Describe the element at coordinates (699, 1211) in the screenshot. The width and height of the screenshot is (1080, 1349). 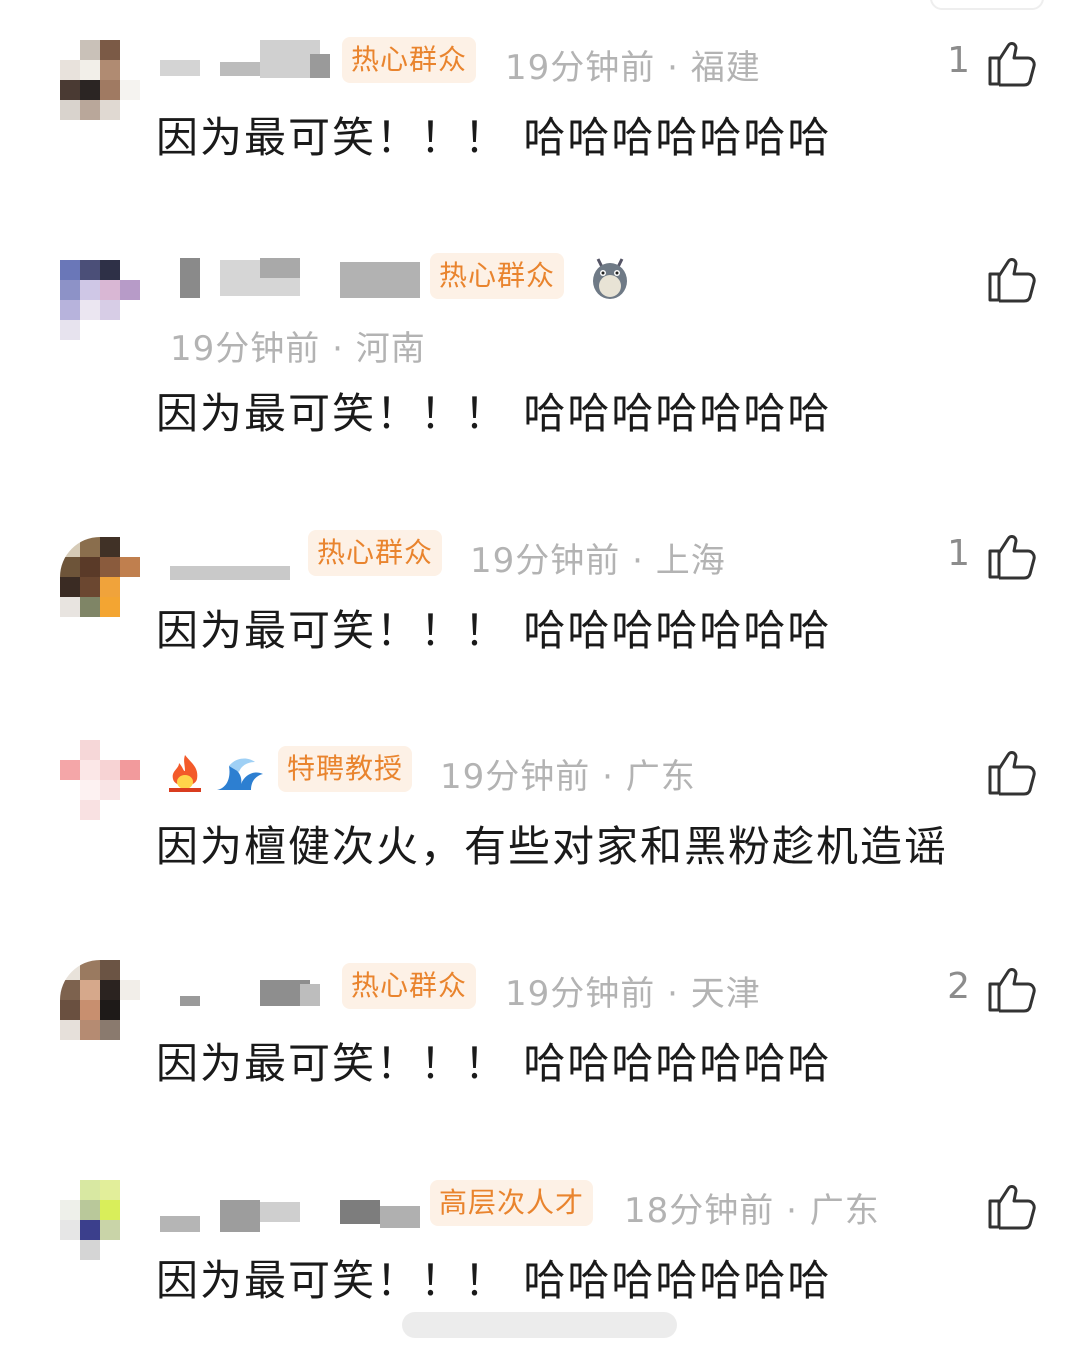
I see `comment-time: 18分钟前` at that location.